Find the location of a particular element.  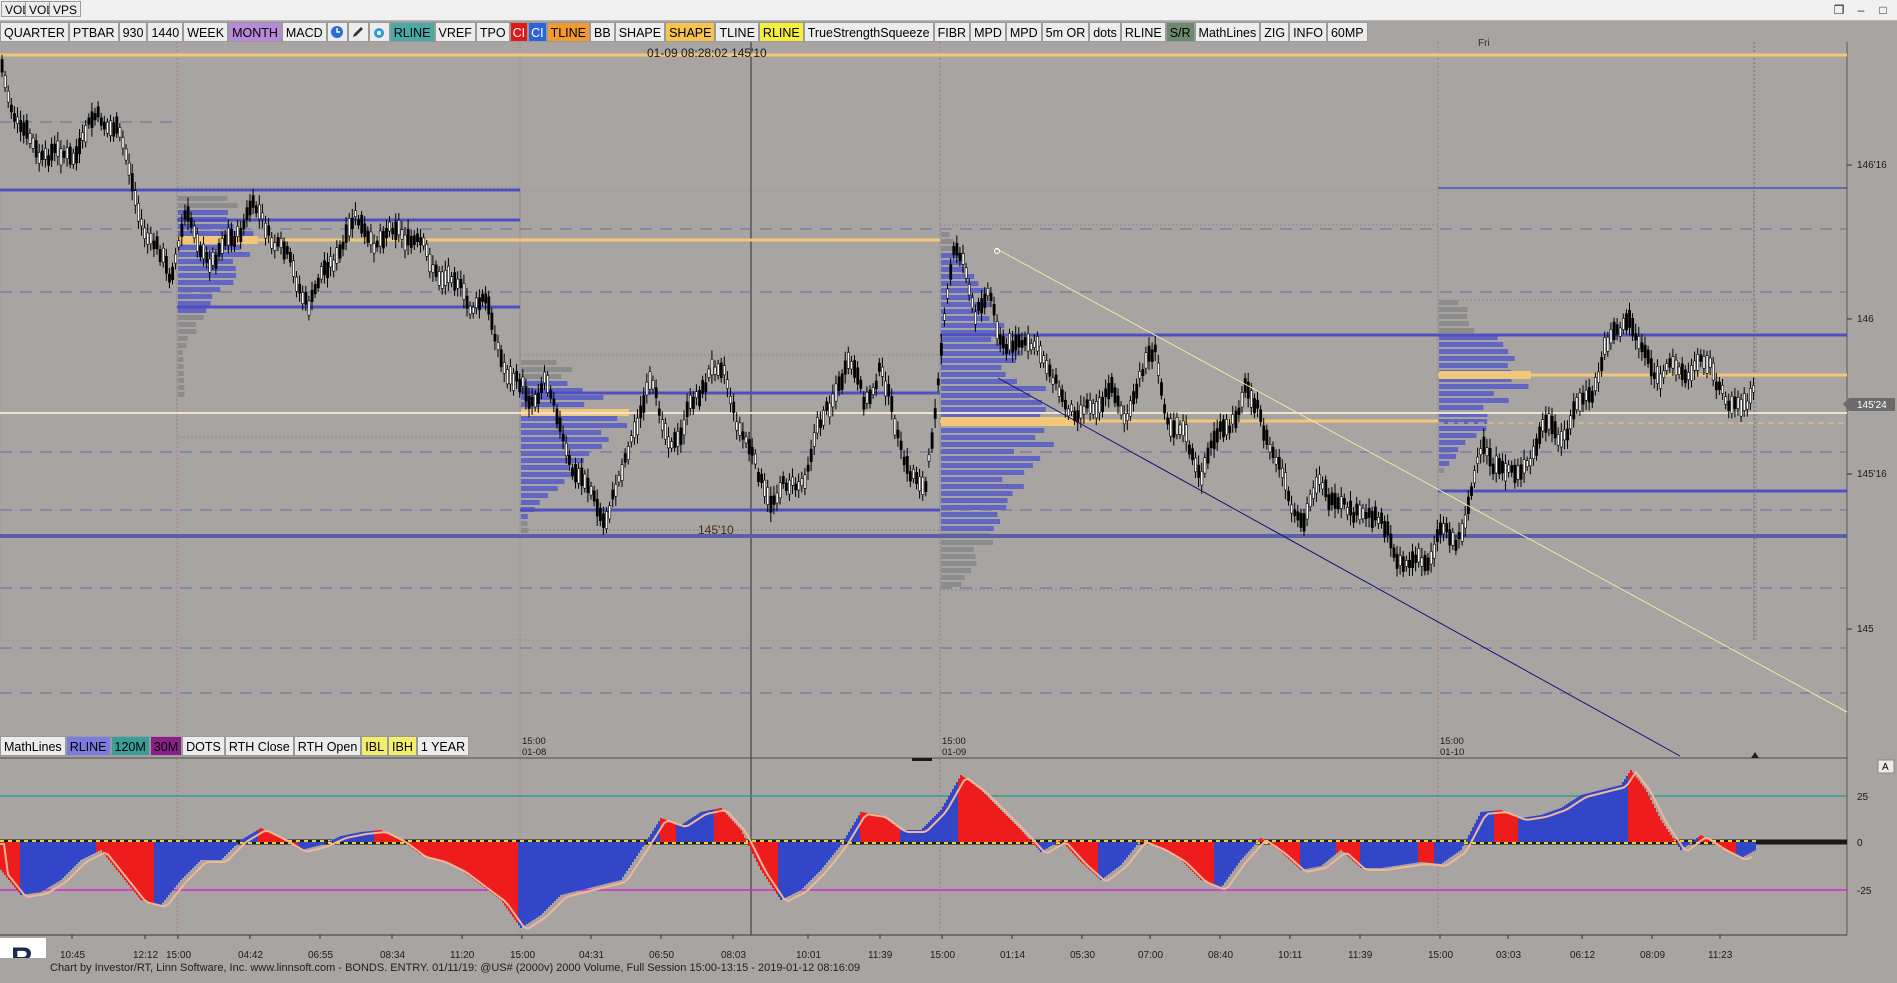

price-axis-label: 145 is located at coordinates (1865, 629).